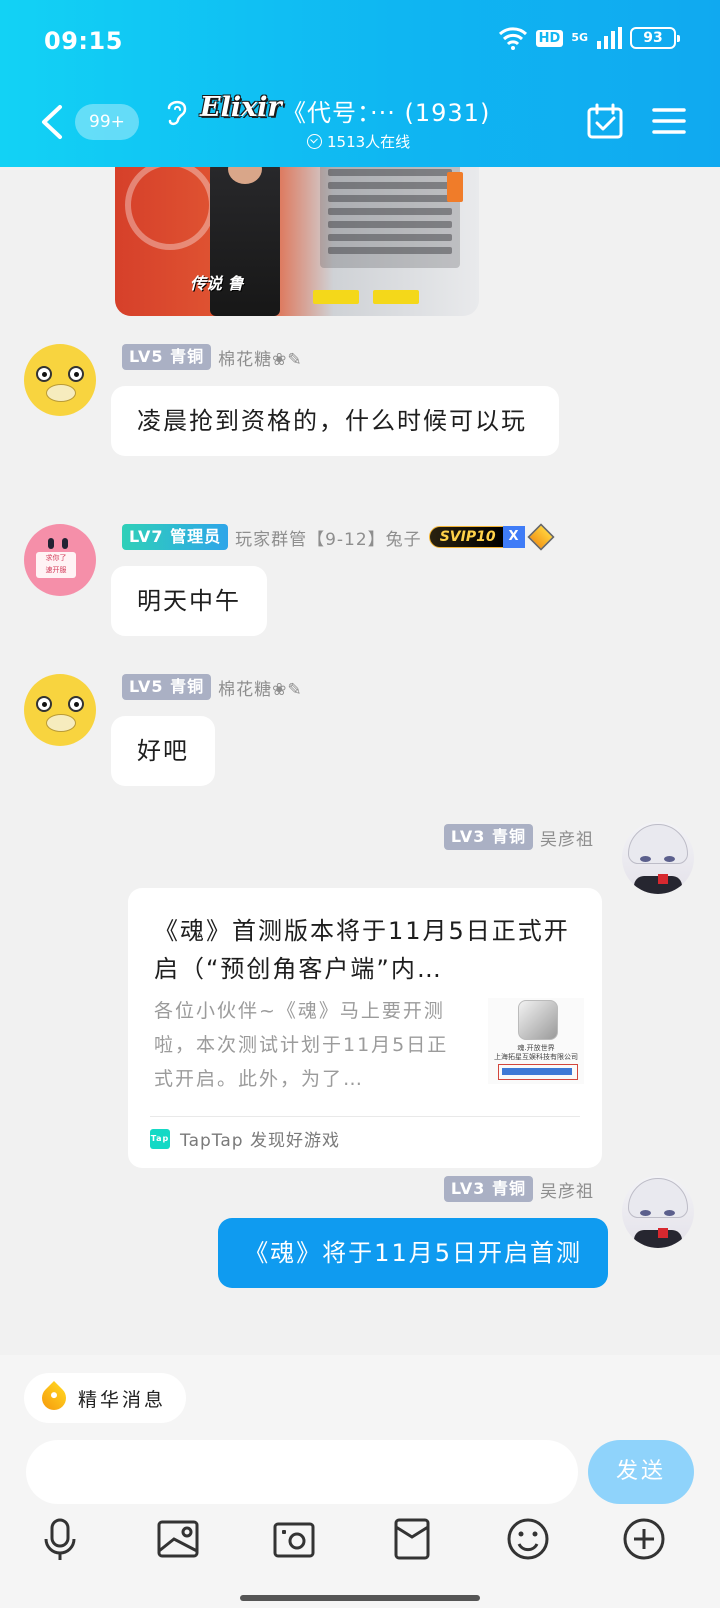  I want to click on online-count: 1513人在线, so click(369, 142).